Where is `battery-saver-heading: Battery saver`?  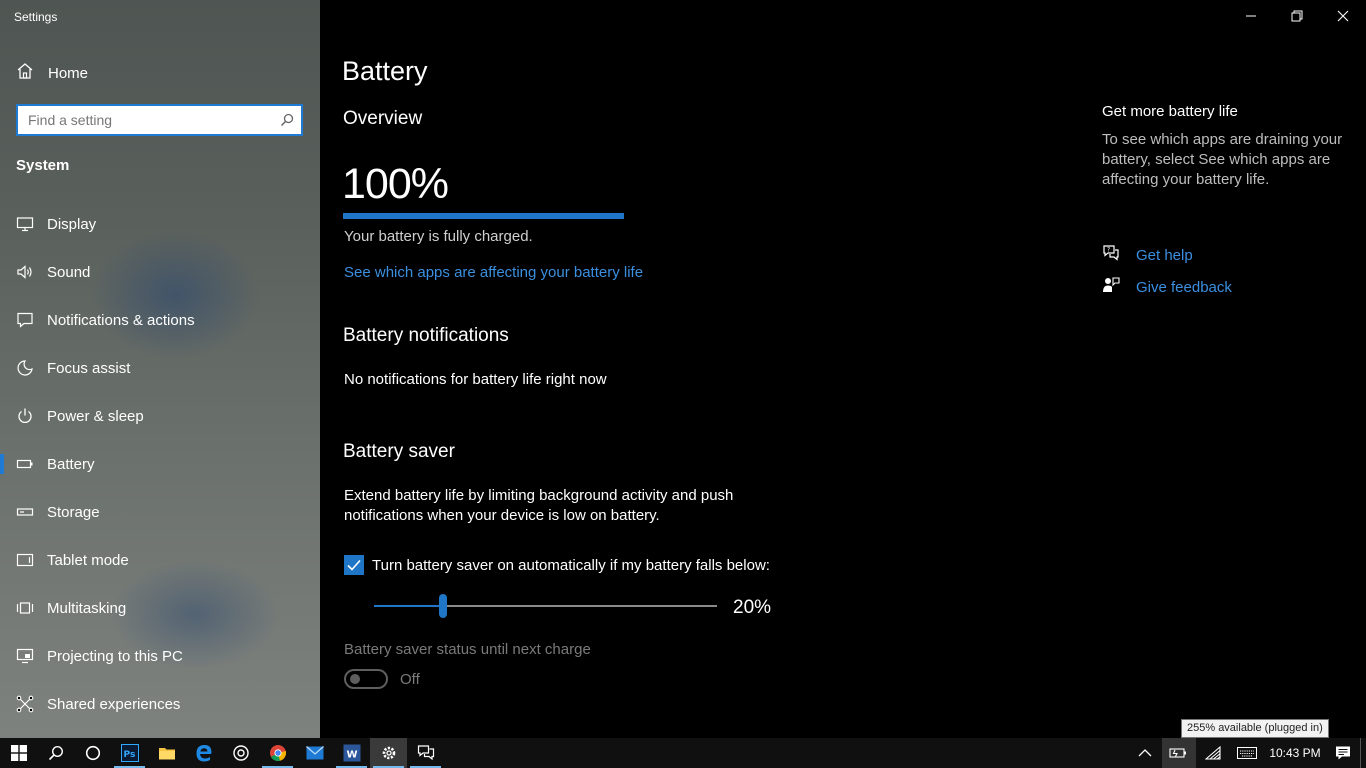
battery-saver-heading: Battery saver is located at coordinates (399, 451).